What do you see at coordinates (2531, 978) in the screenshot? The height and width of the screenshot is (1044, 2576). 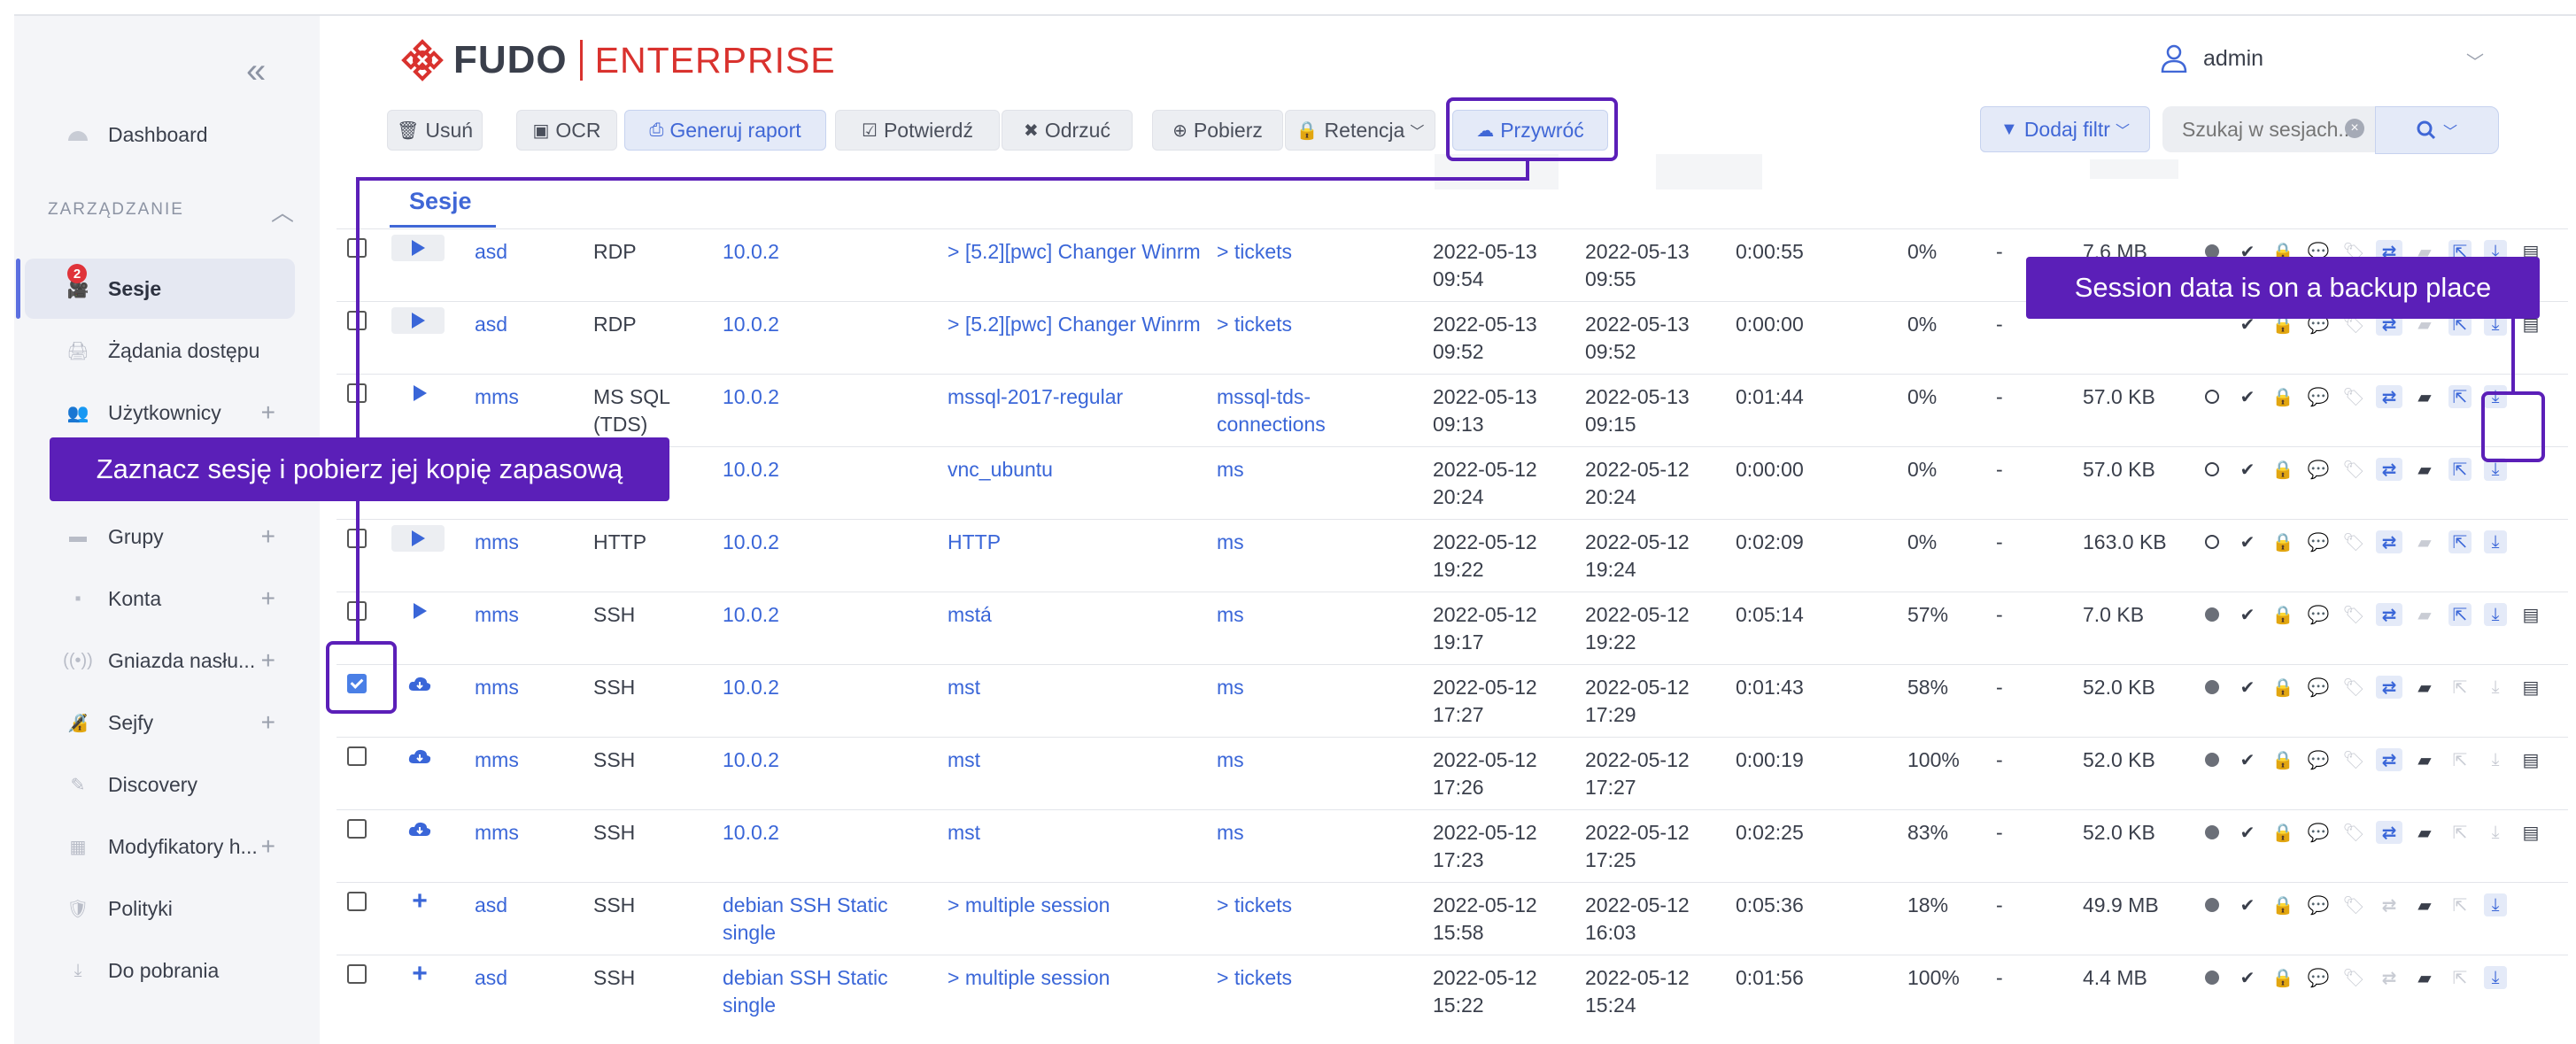 I see `archive-icon` at bounding box center [2531, 978].